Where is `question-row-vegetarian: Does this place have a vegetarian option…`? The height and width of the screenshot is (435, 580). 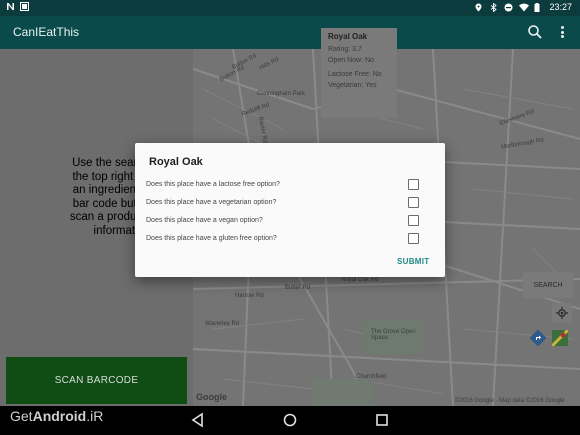
question-row-vegetarian: Does this place have a vegetarian option… is located at coordinates (291, 204).